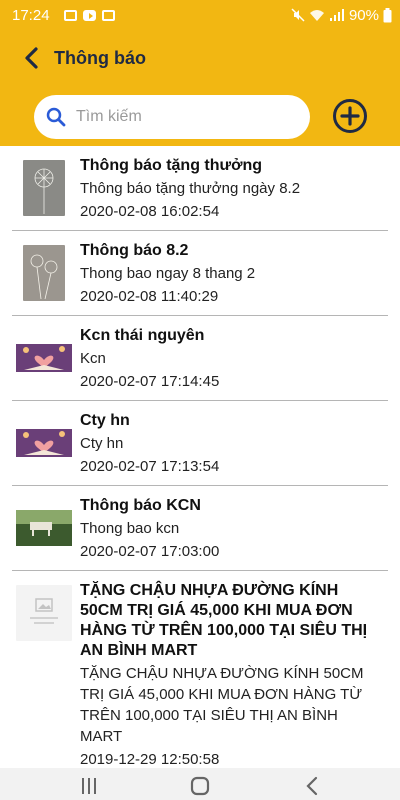 The width and height of the screenshot is (400, 800). What do you see at coordinates (168, 273) in the screenshot?
I see `notification-body: Thong bao ngay 8 thang 2` at bounding box center [168, 273].